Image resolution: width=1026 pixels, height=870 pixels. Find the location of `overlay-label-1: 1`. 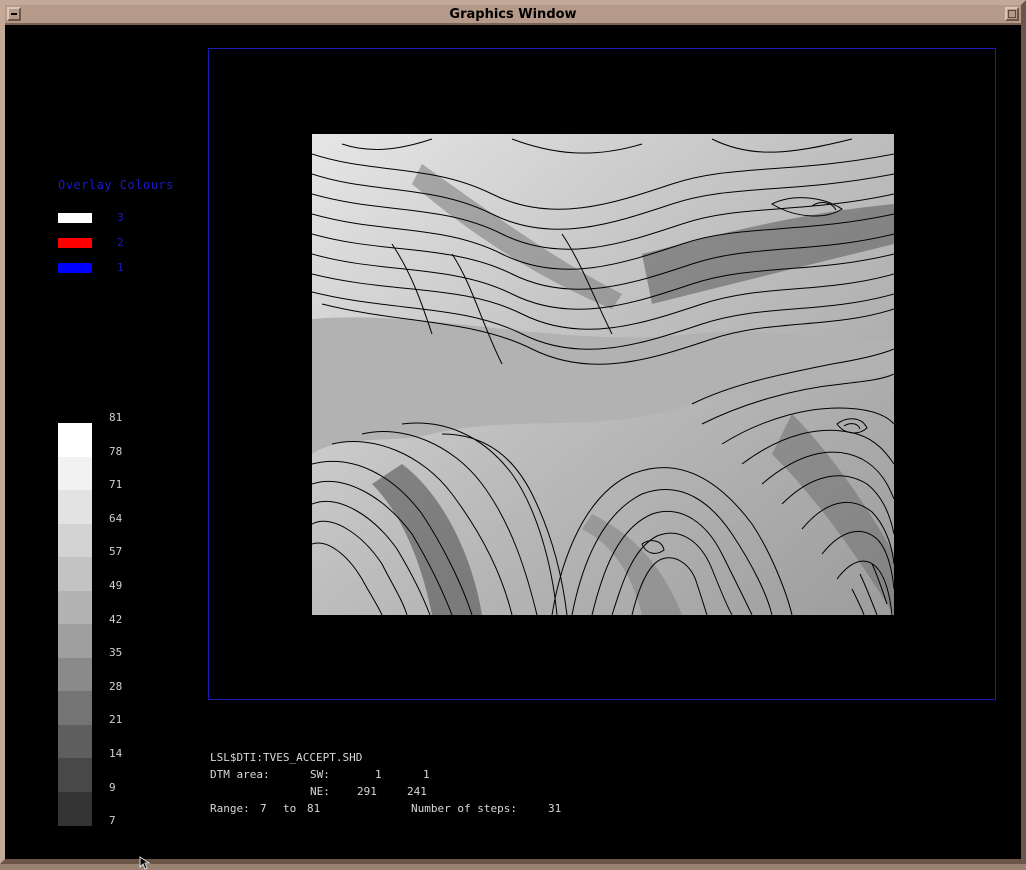

overlay-label-1: 1 is located at coordinates (120, 267).